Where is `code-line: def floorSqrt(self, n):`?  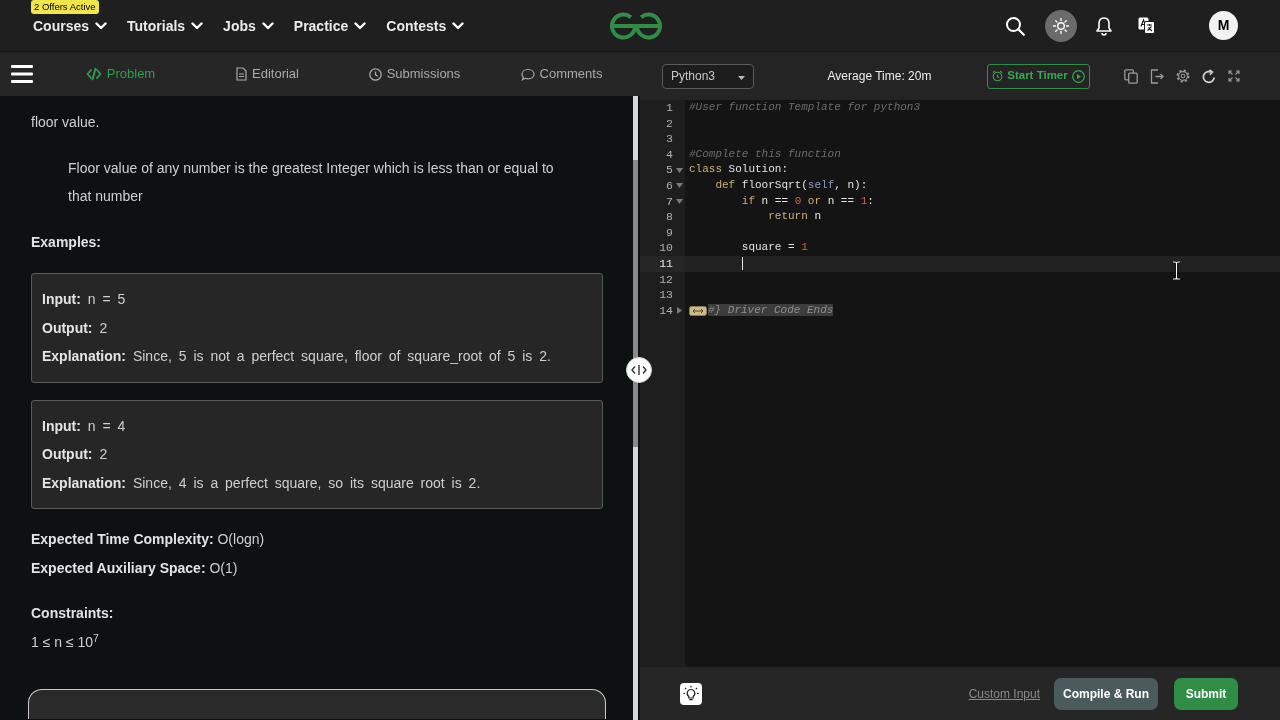 code-line: def floorSqrt(self, n): is located at coordinates (791, 185).